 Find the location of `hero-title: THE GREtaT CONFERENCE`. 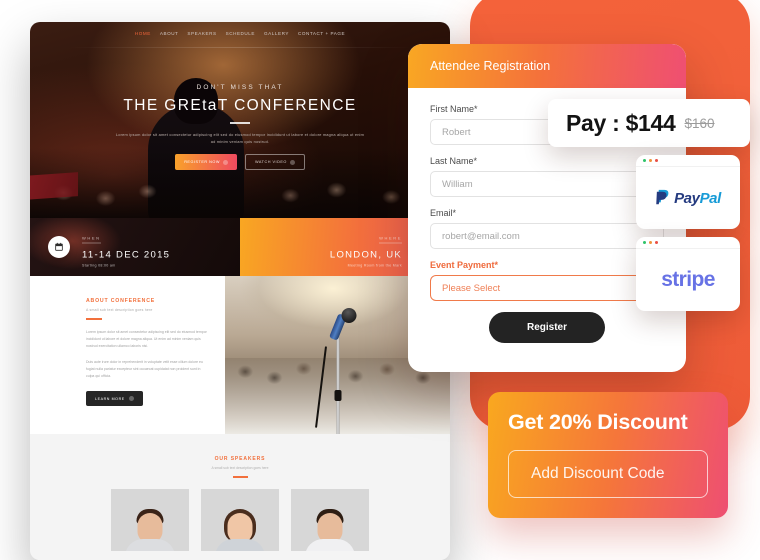

hero-title: THE GREtaT CONFERENCE is located at coordinates (240, 105).